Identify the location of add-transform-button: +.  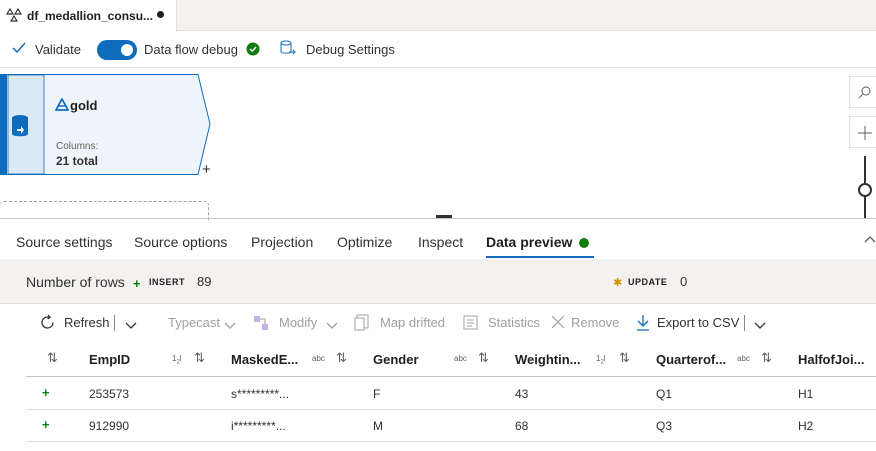
(206, 169).